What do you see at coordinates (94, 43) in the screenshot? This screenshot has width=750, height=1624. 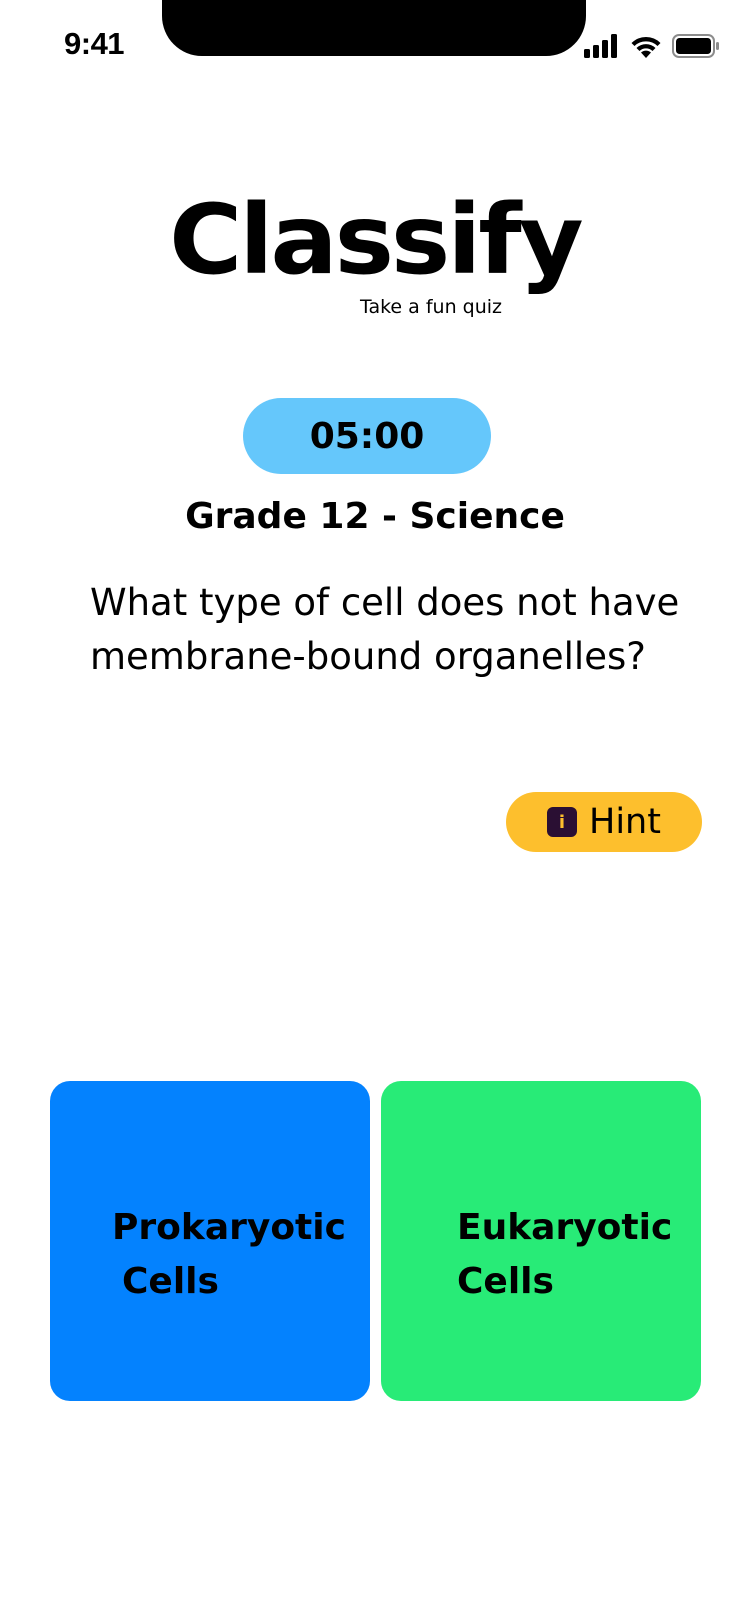 I see `status-bar-time: 9:41` at bounding box center [94, 43].